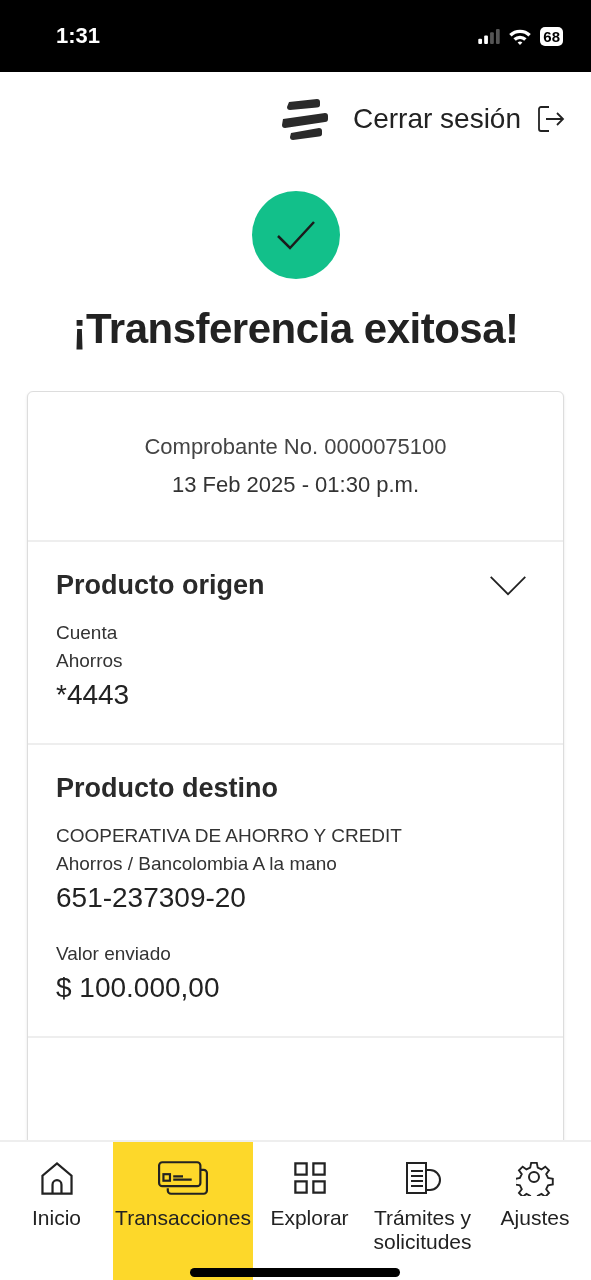 This screenshot has width=591, height=1280. What do you see at coordinates (90, 661) in the screenshot?
I see `detail-label: Ahorros` at bounding box center [90, 661].